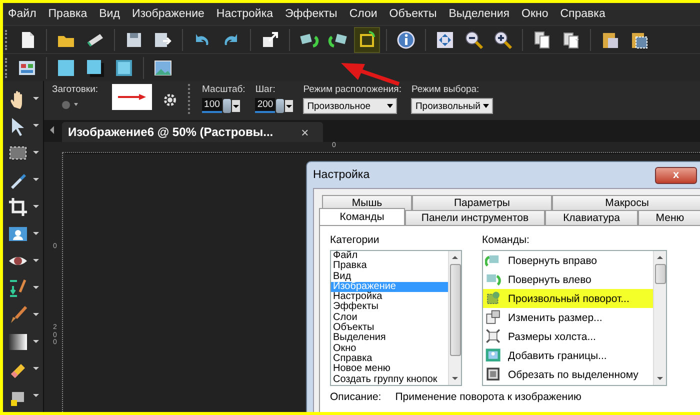 Image resolution: width=700 pixels, height=415 pixels. I want to click on menu-item: Окно, so click(535, 14).